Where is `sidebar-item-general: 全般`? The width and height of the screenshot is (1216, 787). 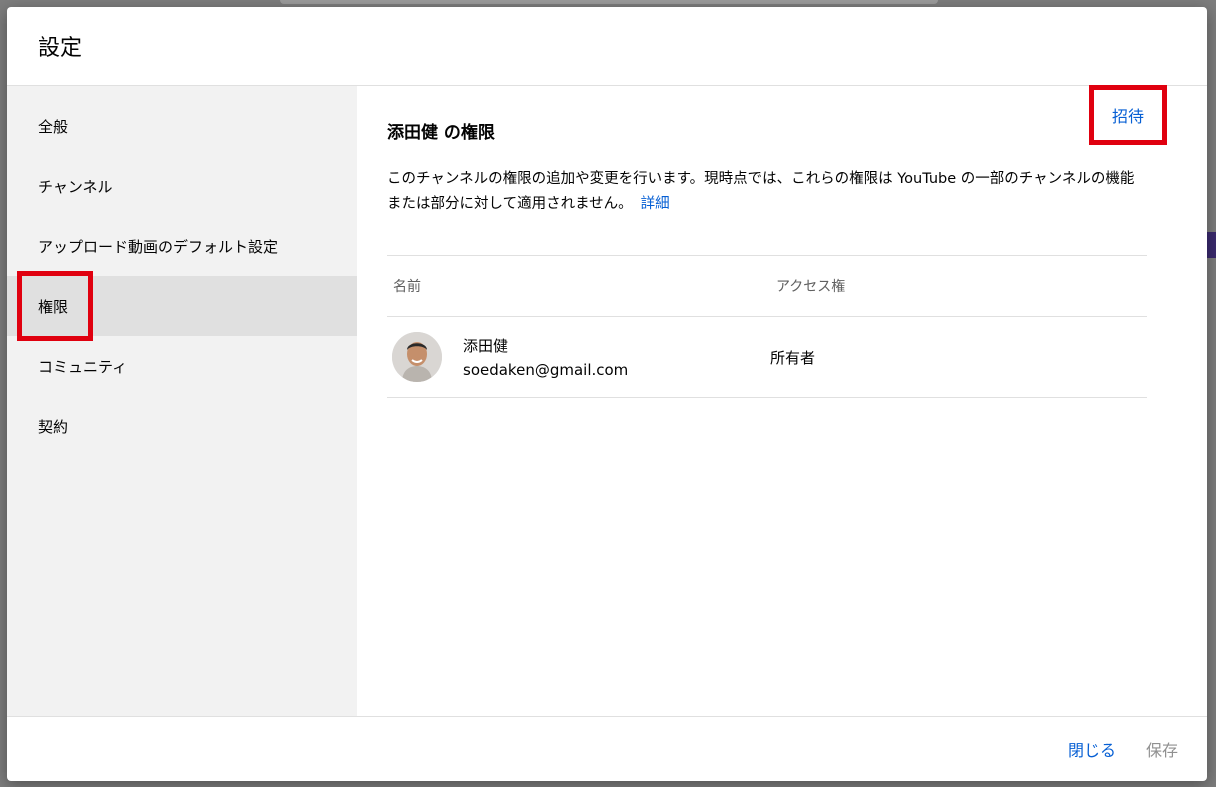 sidebar-item-general: 全般 is located at coordinates (182, 126).